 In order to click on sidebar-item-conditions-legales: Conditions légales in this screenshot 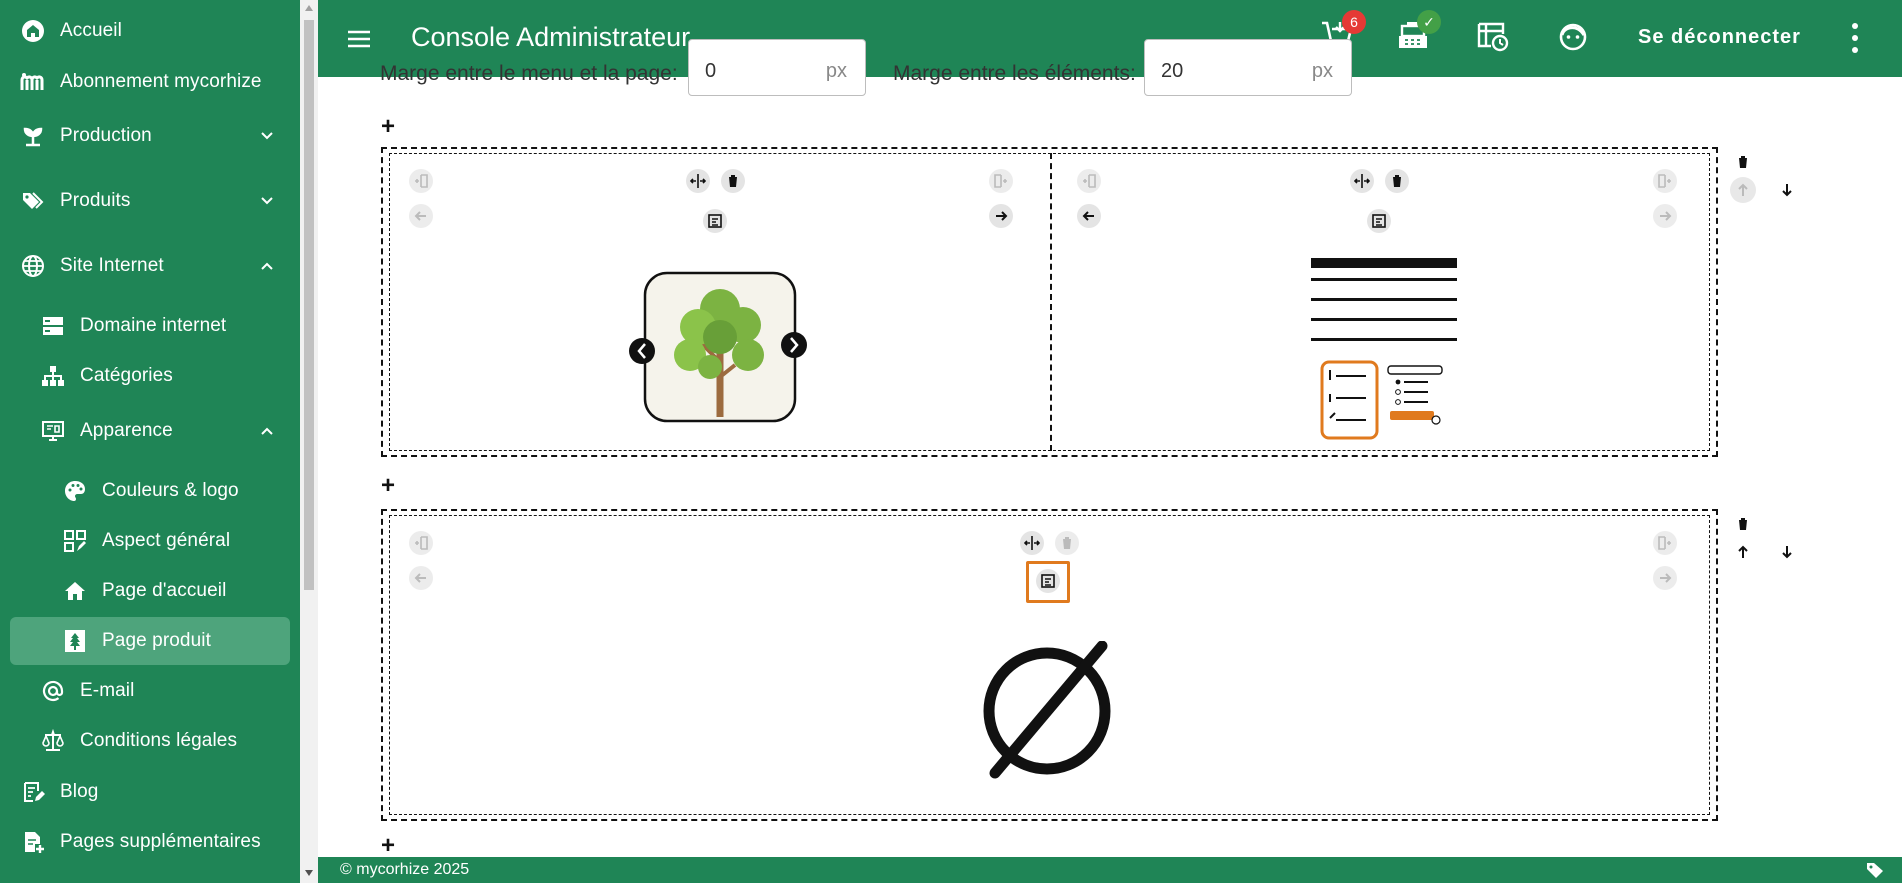, I will do `click(150, 741)`.